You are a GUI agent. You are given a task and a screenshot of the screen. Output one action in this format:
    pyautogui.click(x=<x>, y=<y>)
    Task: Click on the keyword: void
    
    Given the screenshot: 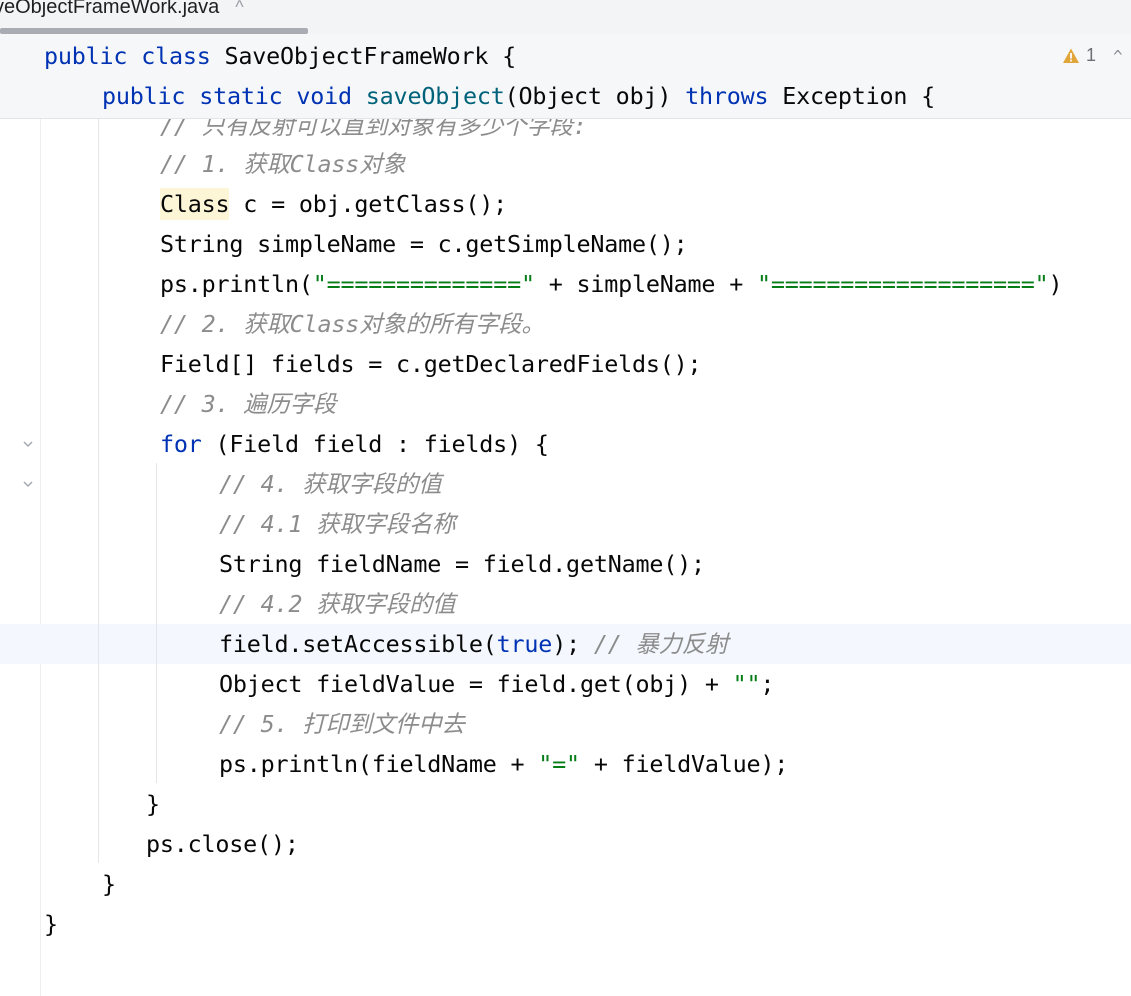 What is the action you would take?
    pyautogui.click(x=324, y=96)
    